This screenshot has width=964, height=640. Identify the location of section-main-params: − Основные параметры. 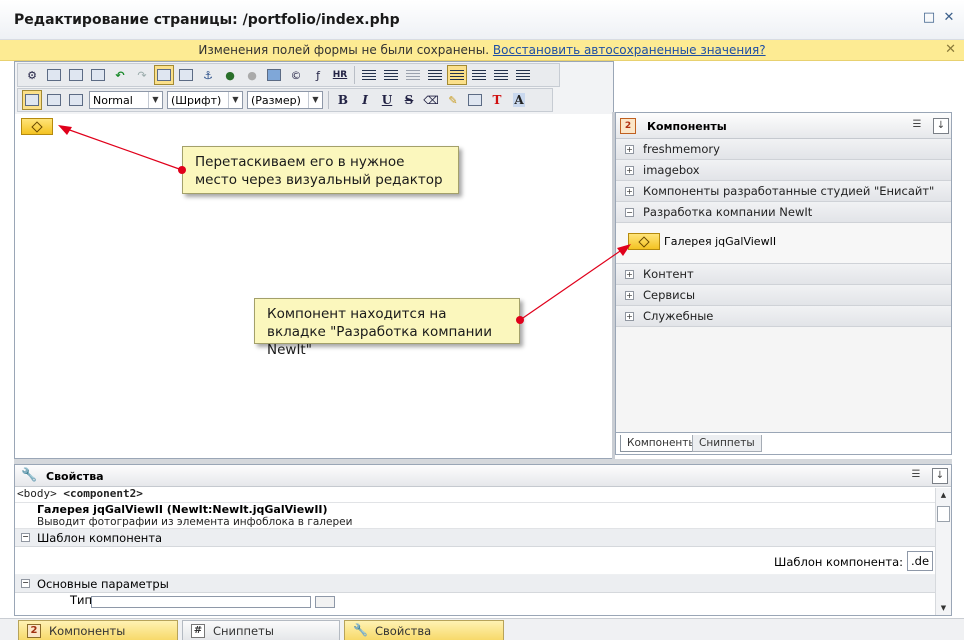
(483, 584).